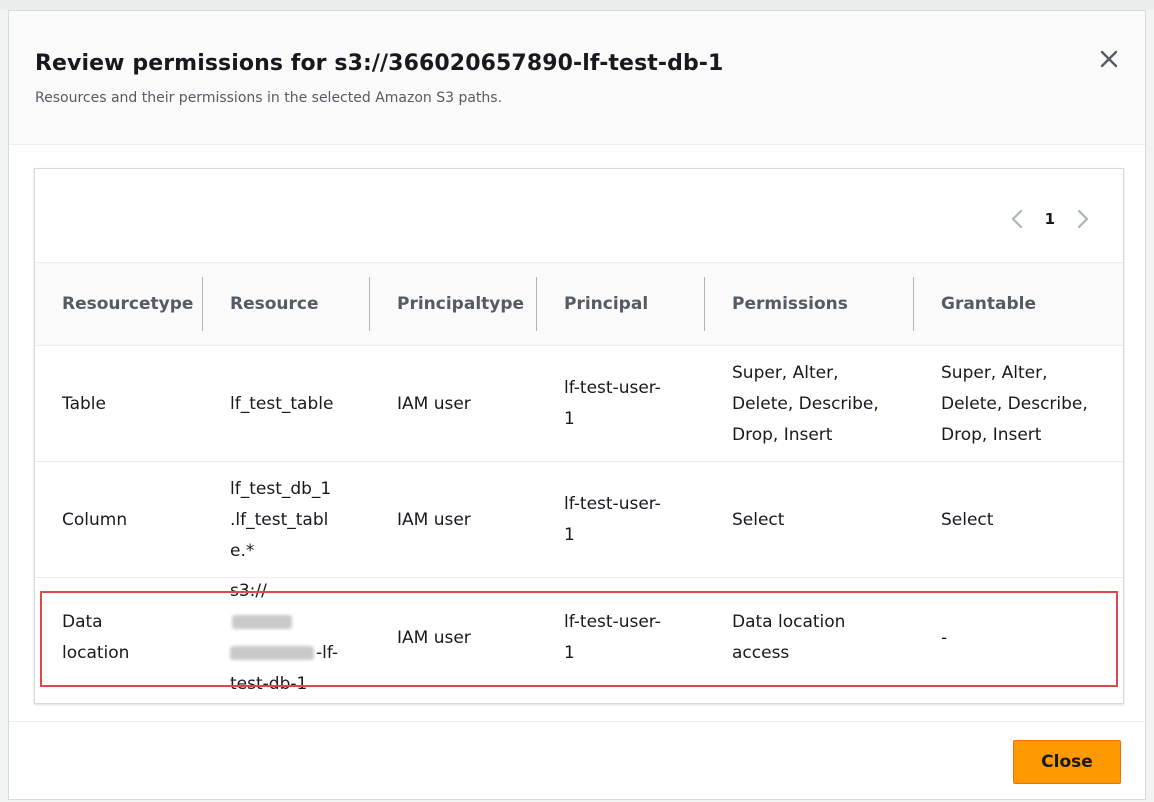  I want to click on cell-resource-type: Data location, so click(96, 637).